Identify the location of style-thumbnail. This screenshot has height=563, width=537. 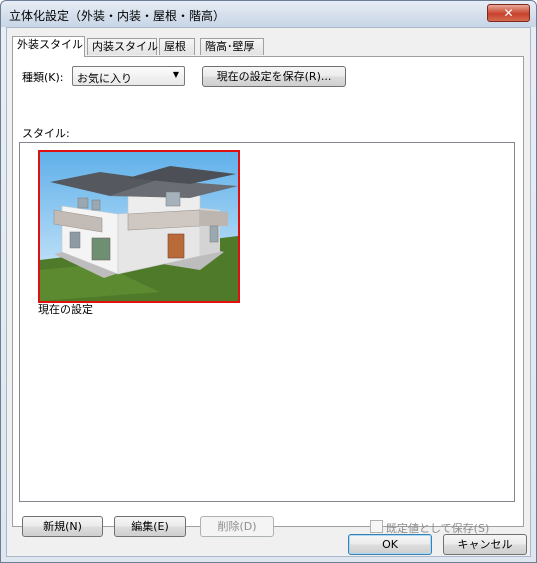
(139, 226).